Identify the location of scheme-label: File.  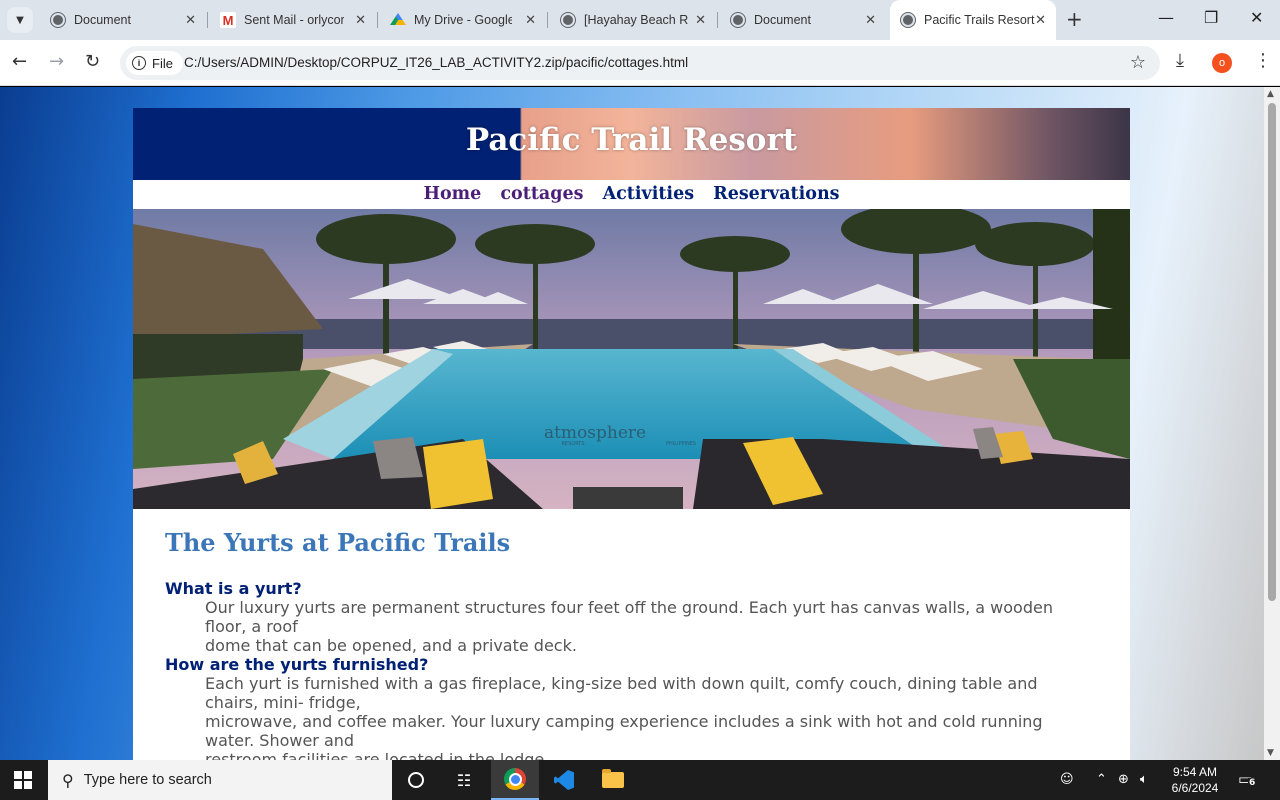
(162, 63).